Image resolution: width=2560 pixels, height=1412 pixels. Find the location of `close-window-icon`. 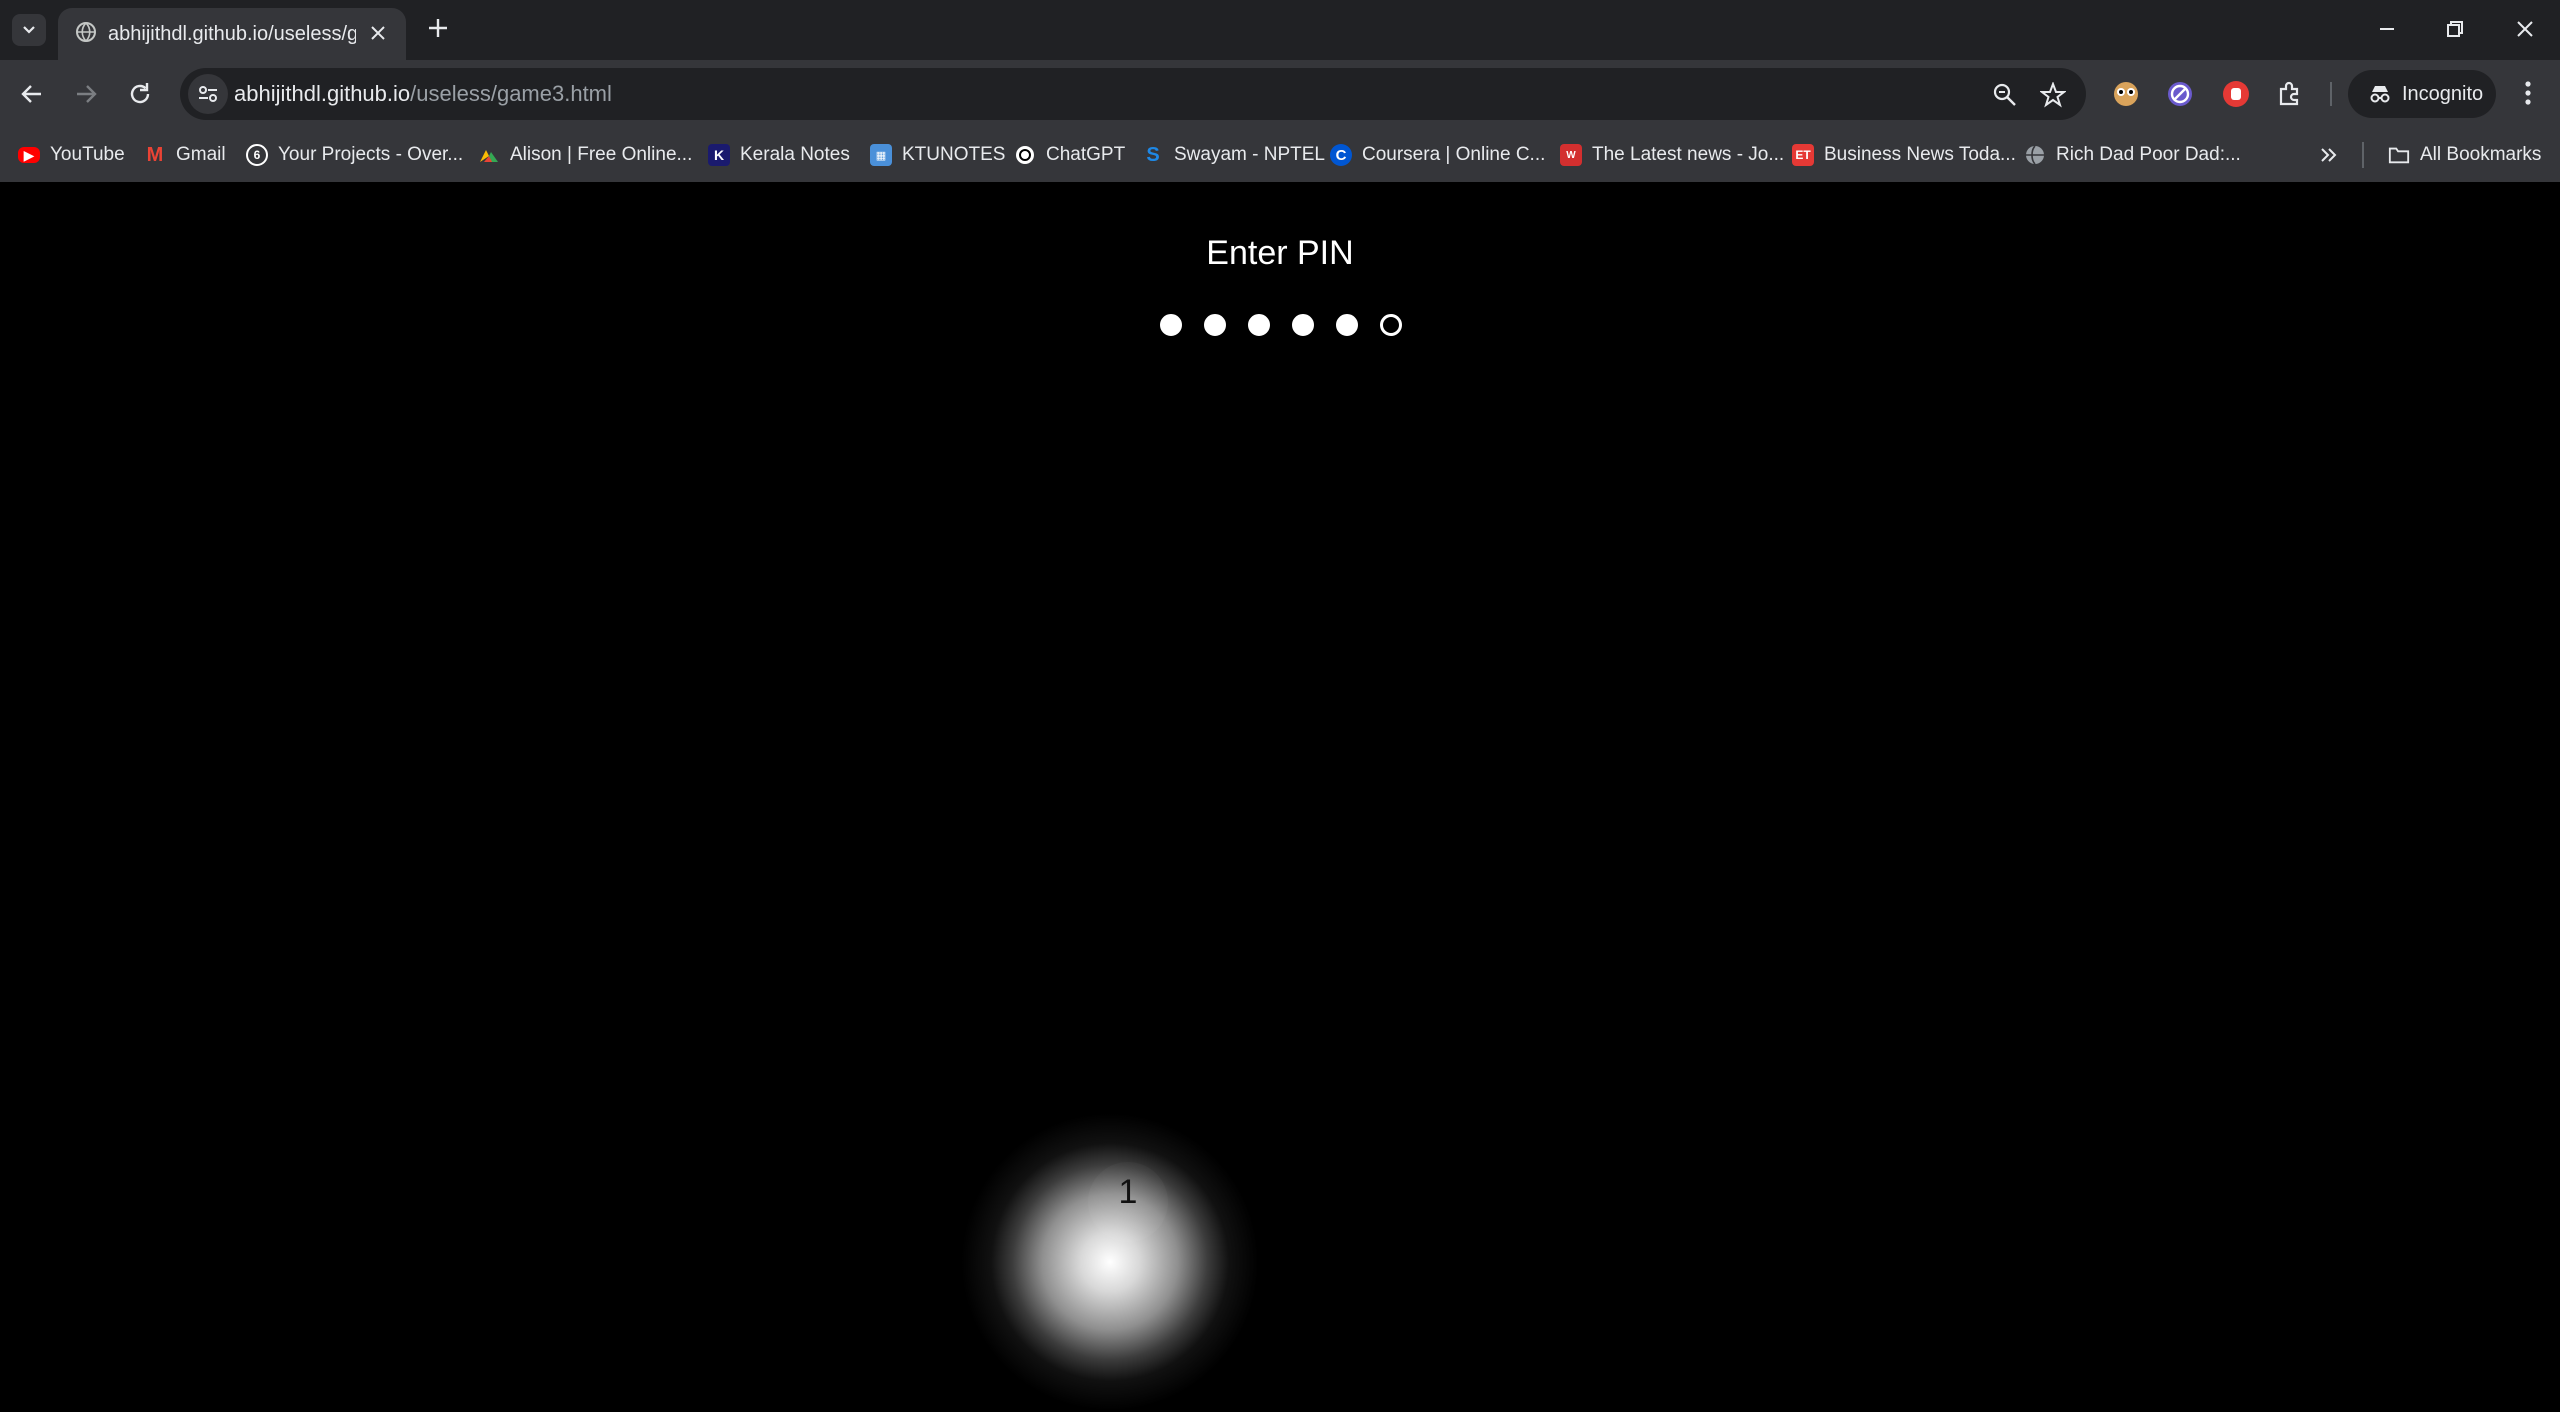

close-window-icon is located at coordinates (2525, 31).